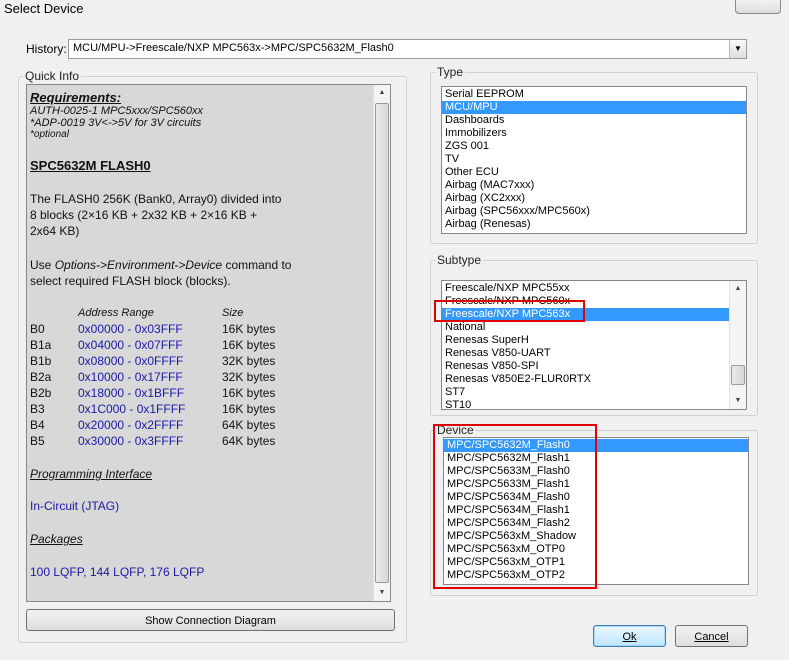  I want to click on list-item: Airbag (MAC7xxx), so click(594, 185).